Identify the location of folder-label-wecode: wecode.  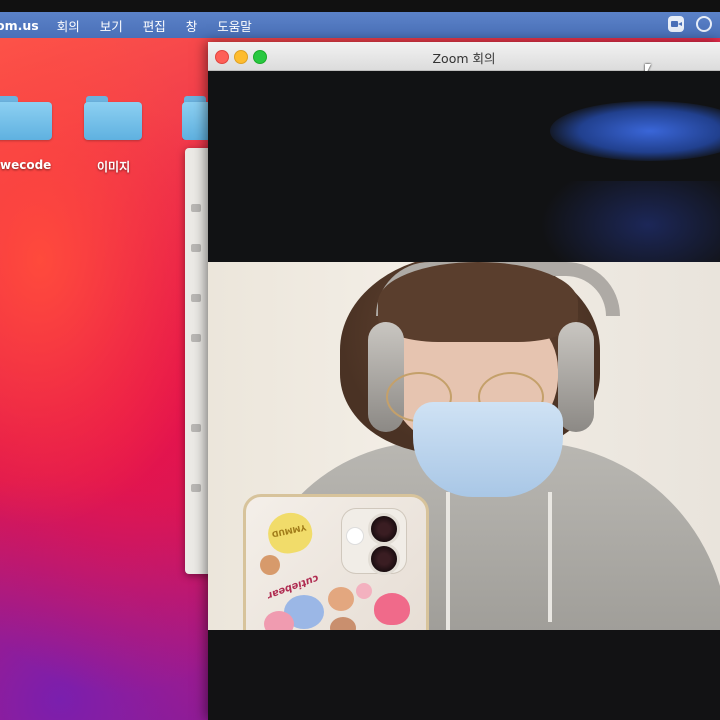
(25, 165).